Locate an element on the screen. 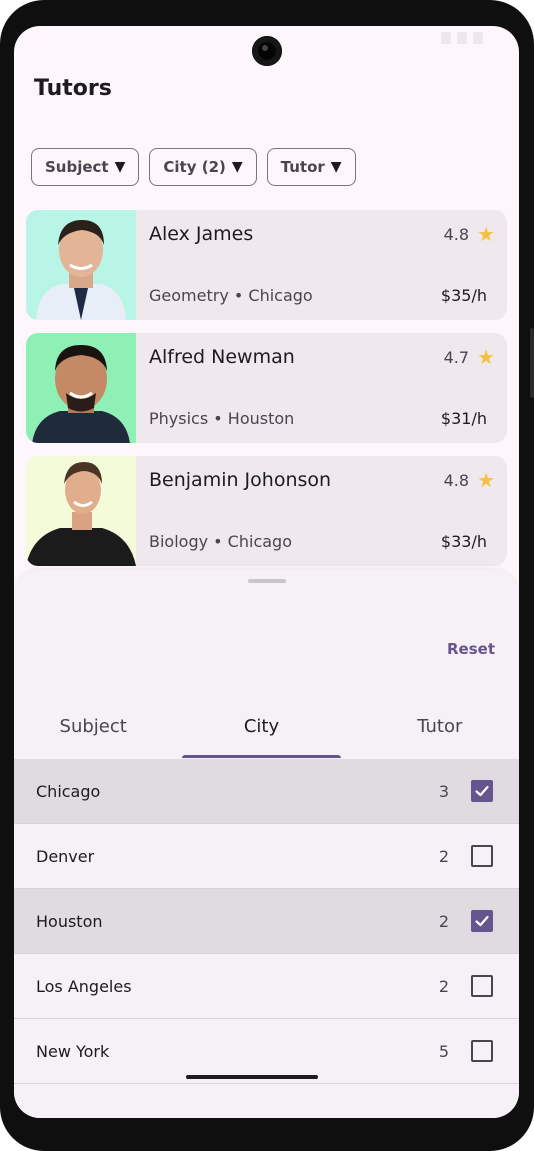 The image size is (534, 1151). active-tab-indicator is located at coordinates (261, 756).